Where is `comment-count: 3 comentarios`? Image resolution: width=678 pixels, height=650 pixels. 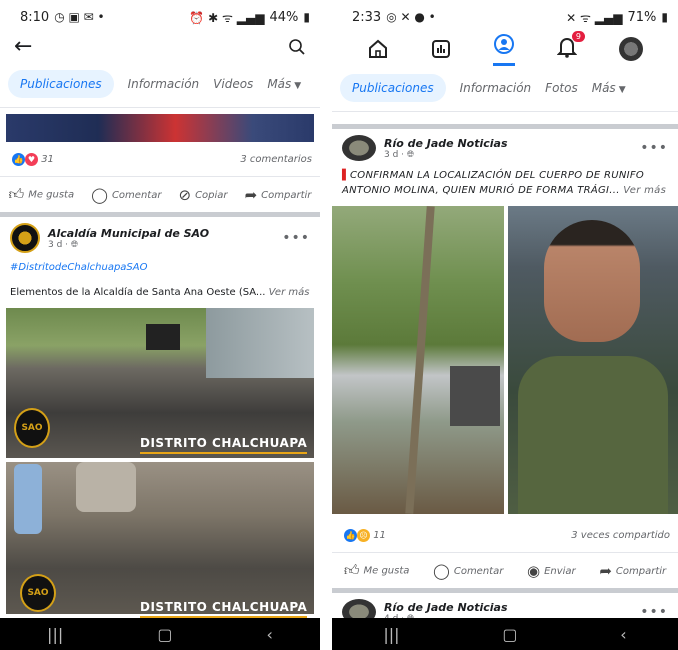 comment-count: 3 comentarios is located at coordinates (276, 159).